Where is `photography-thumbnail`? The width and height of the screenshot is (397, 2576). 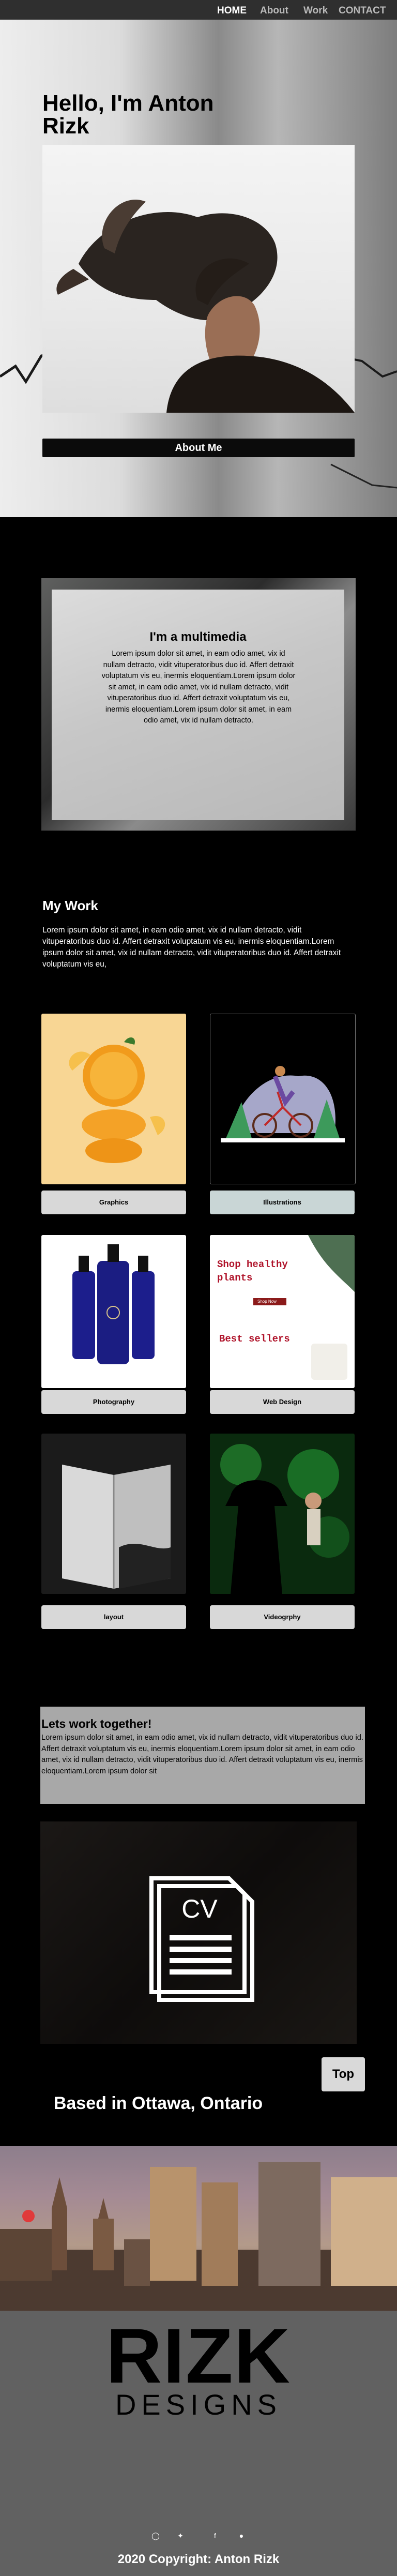 photography-thumbnail is located at coordinates (113, 1311).